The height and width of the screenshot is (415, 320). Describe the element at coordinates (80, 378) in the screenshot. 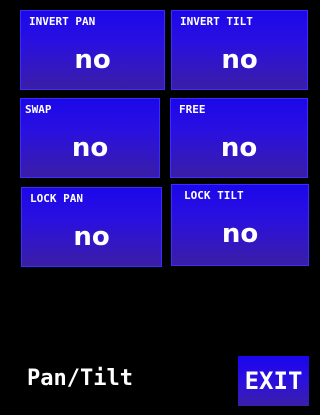

I see `page-title: Pan/Tilt` at that location.